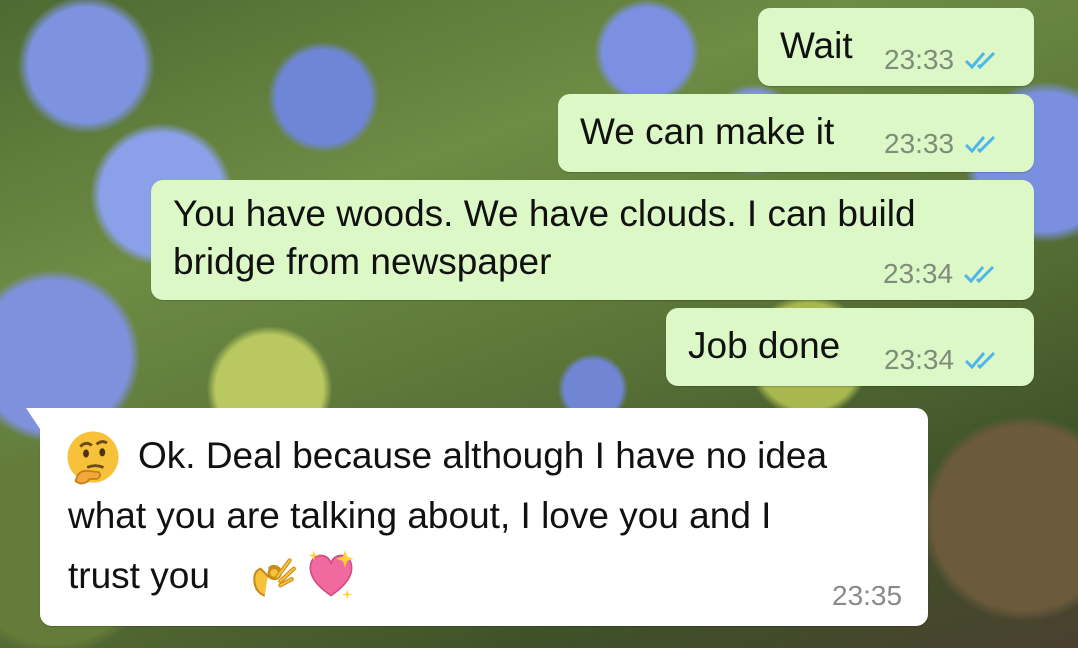 The height and width of the screenshot is (648, 1078). What do you see at coordinates (93, 458) in the screenshot?
I see `thinking-face-emoji` at bounding box center [93, 458].